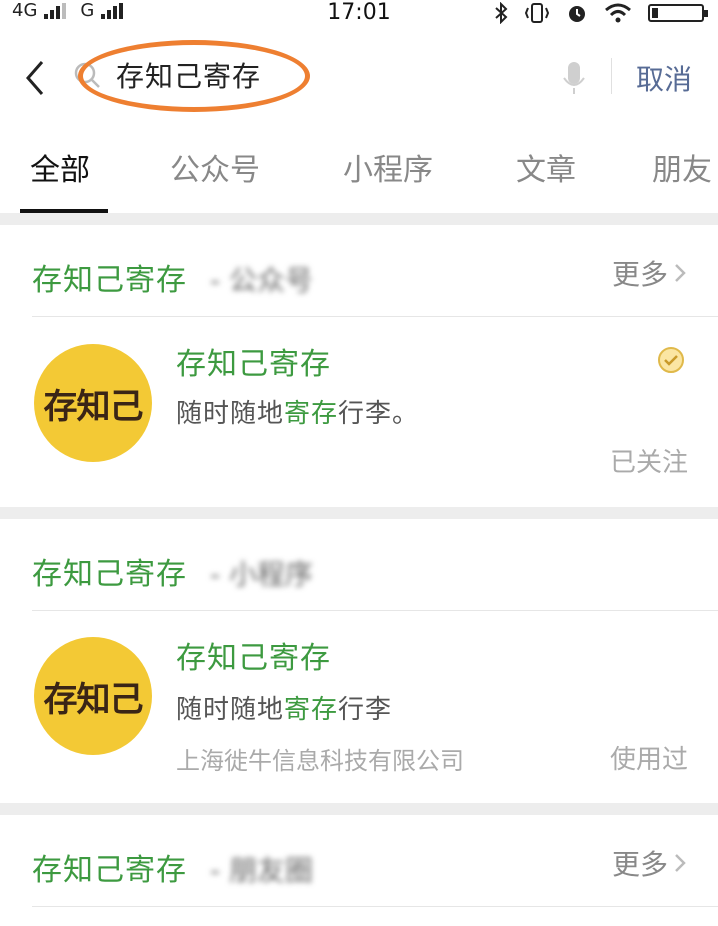 This screenshot has width=718, height=926. Describe the element at coordinates (359, 270) in the screenshot. I see `section-header-official-account: 存知己寄存 - 公众号 更多` at that location.